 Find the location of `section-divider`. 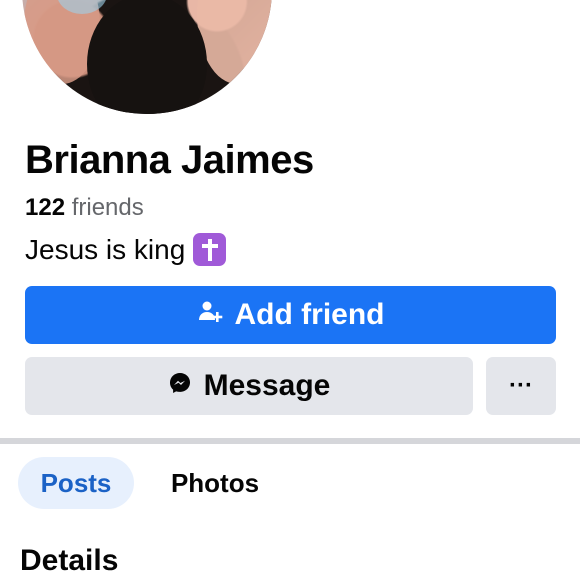

section-divider is located at coordinates (290, 441).